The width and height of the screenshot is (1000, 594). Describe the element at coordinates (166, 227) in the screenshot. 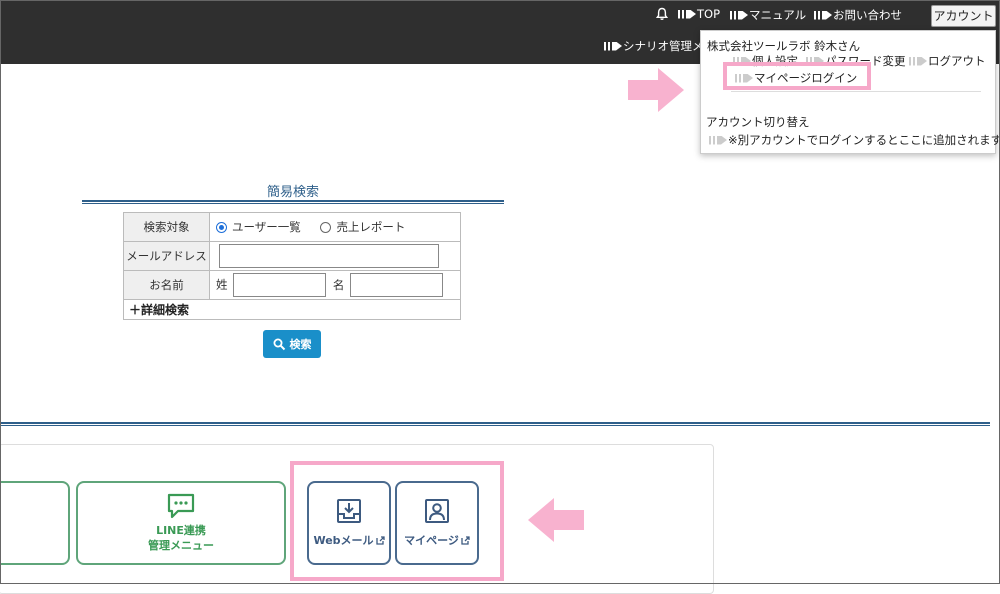

I see `search-target-label: 検索対象` at that location.